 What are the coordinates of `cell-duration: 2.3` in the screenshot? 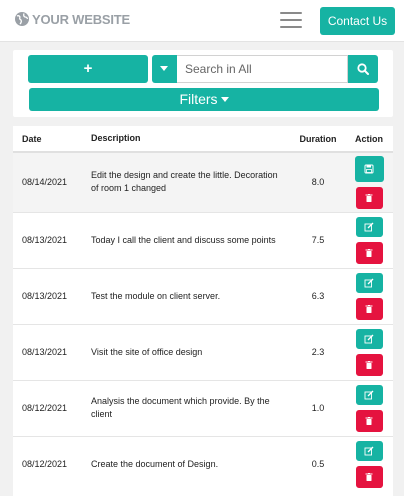 It's located at (318, 351).